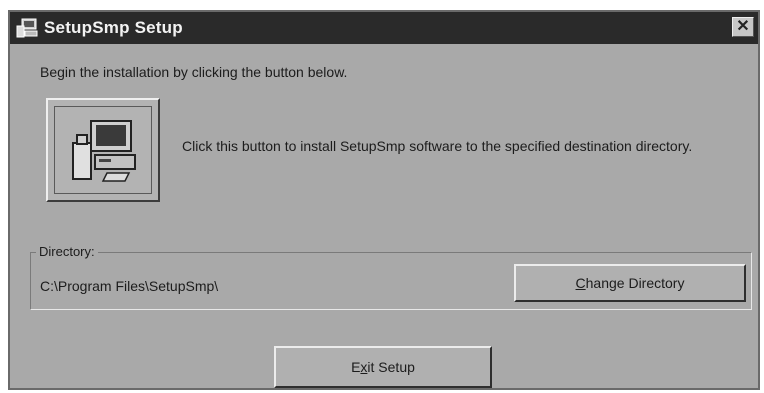  I want to click on change-directory-label: Change Directory, so click(630, 283).